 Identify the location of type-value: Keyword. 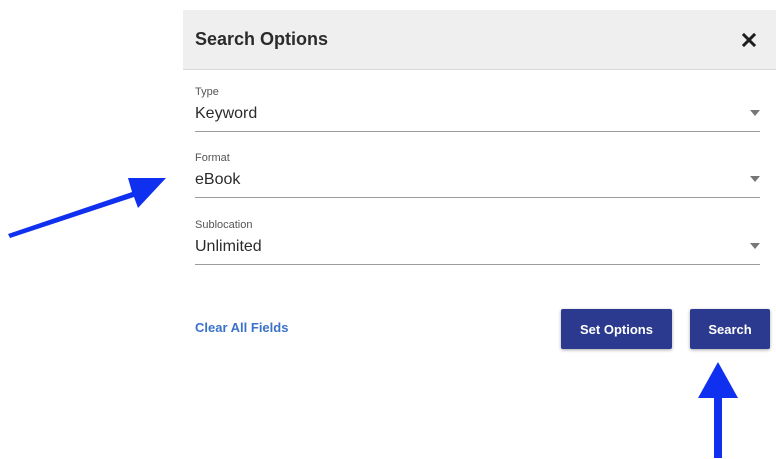
(226, 113).